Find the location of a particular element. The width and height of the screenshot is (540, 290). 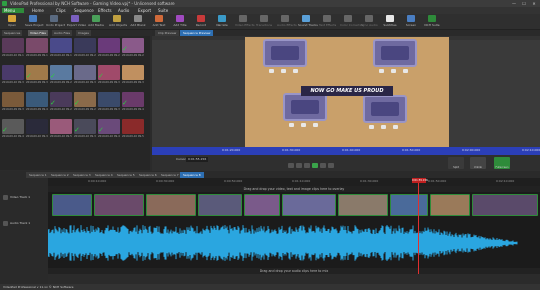

tool-sound-tracks-button: Sound Tracks is located at coordinates (308, 22).